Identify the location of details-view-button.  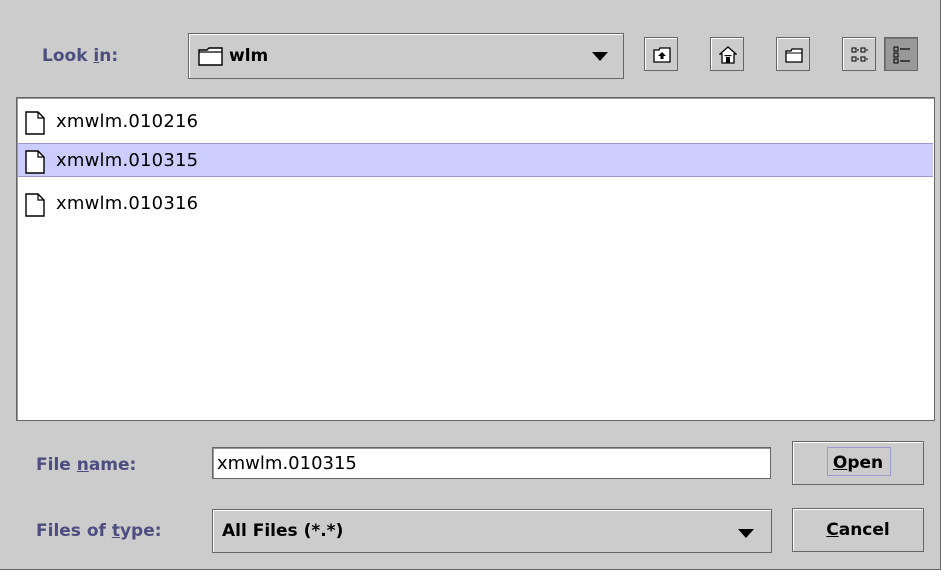
(901, 54).